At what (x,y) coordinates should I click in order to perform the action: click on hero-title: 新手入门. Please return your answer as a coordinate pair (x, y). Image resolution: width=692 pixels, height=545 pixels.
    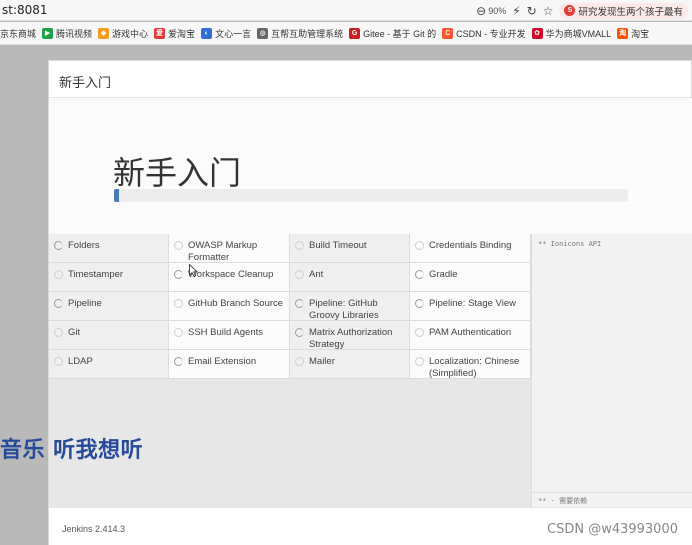
    Looking at the image, I should click on (177, 173).